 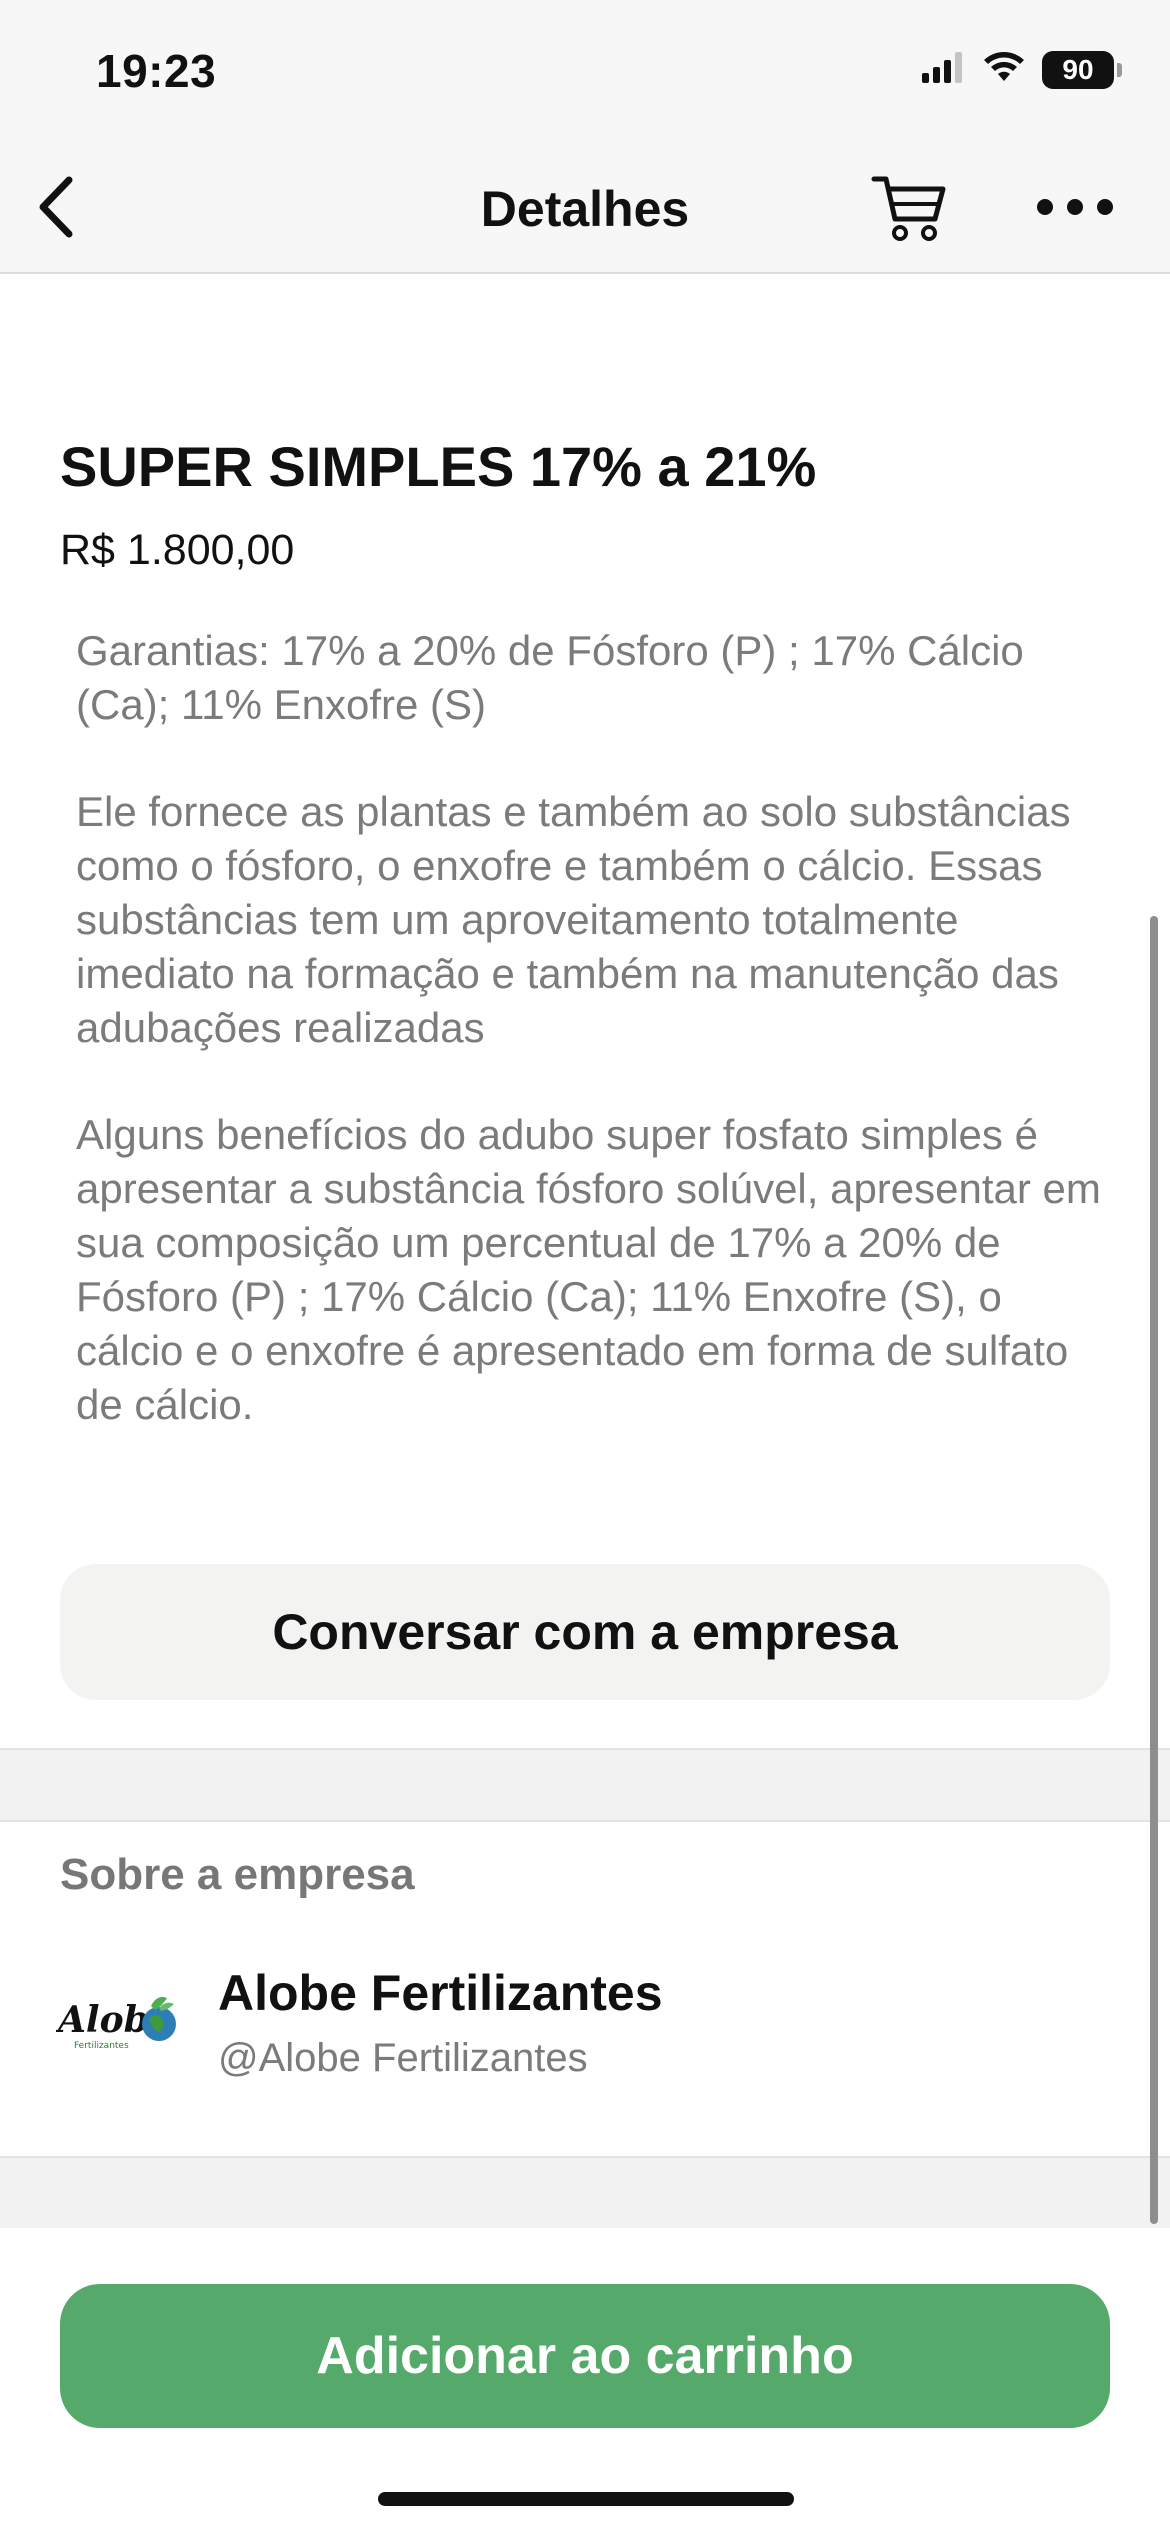 I want to click on chevron-left-icon, so click(x=55, y=209).